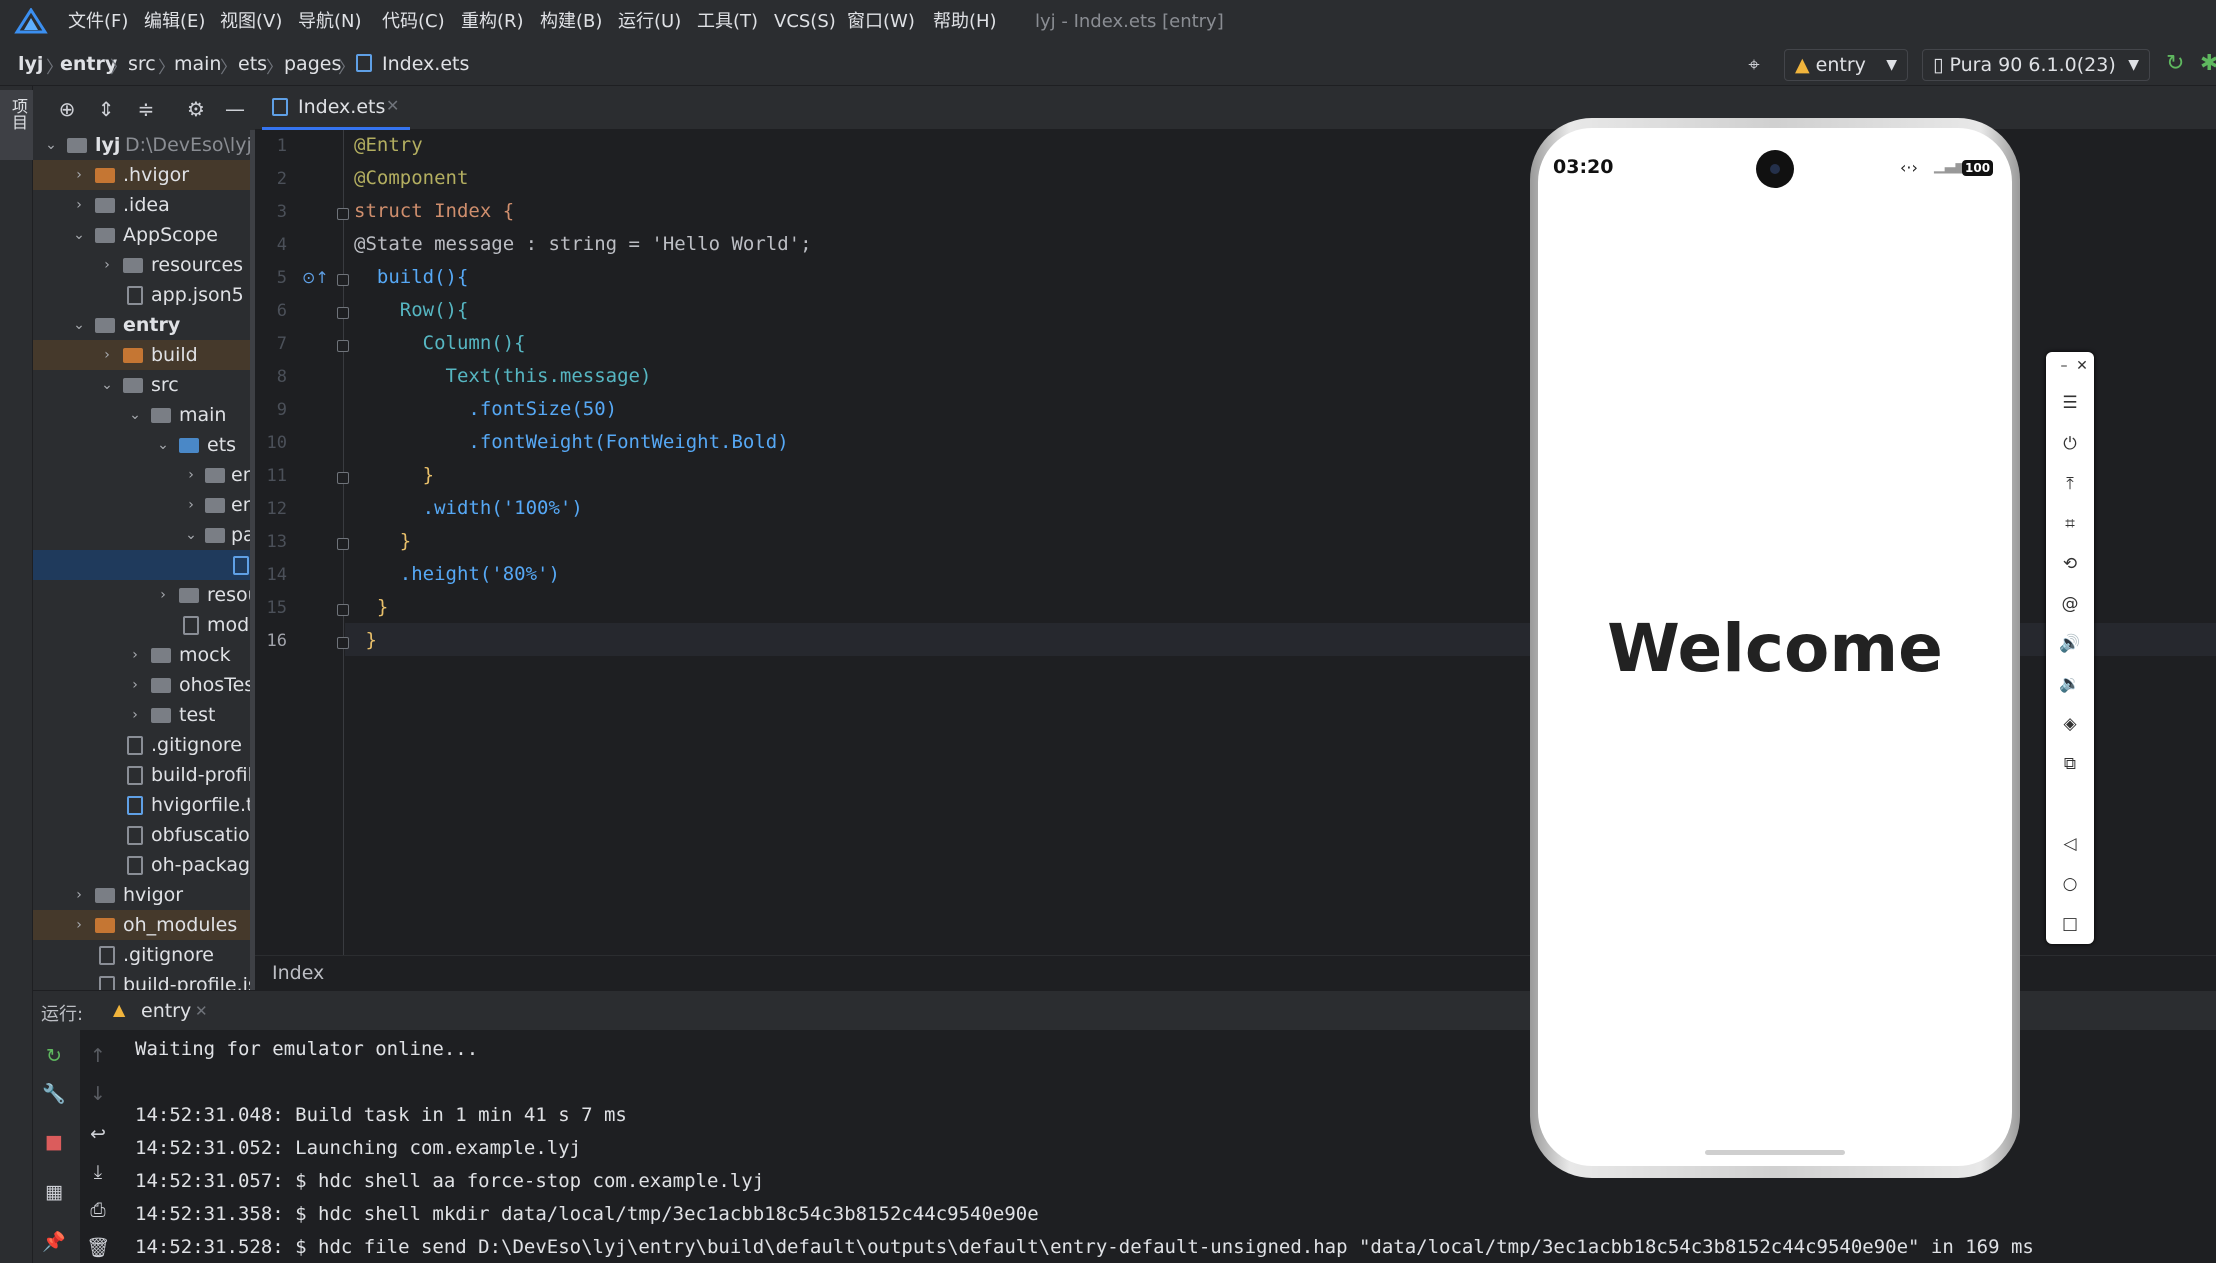 This screenshot has width=2216, height=1263. Describe the element at coordinates (98, 22) in the screenshot. I see `menu-file: 文件(F)` at that location.